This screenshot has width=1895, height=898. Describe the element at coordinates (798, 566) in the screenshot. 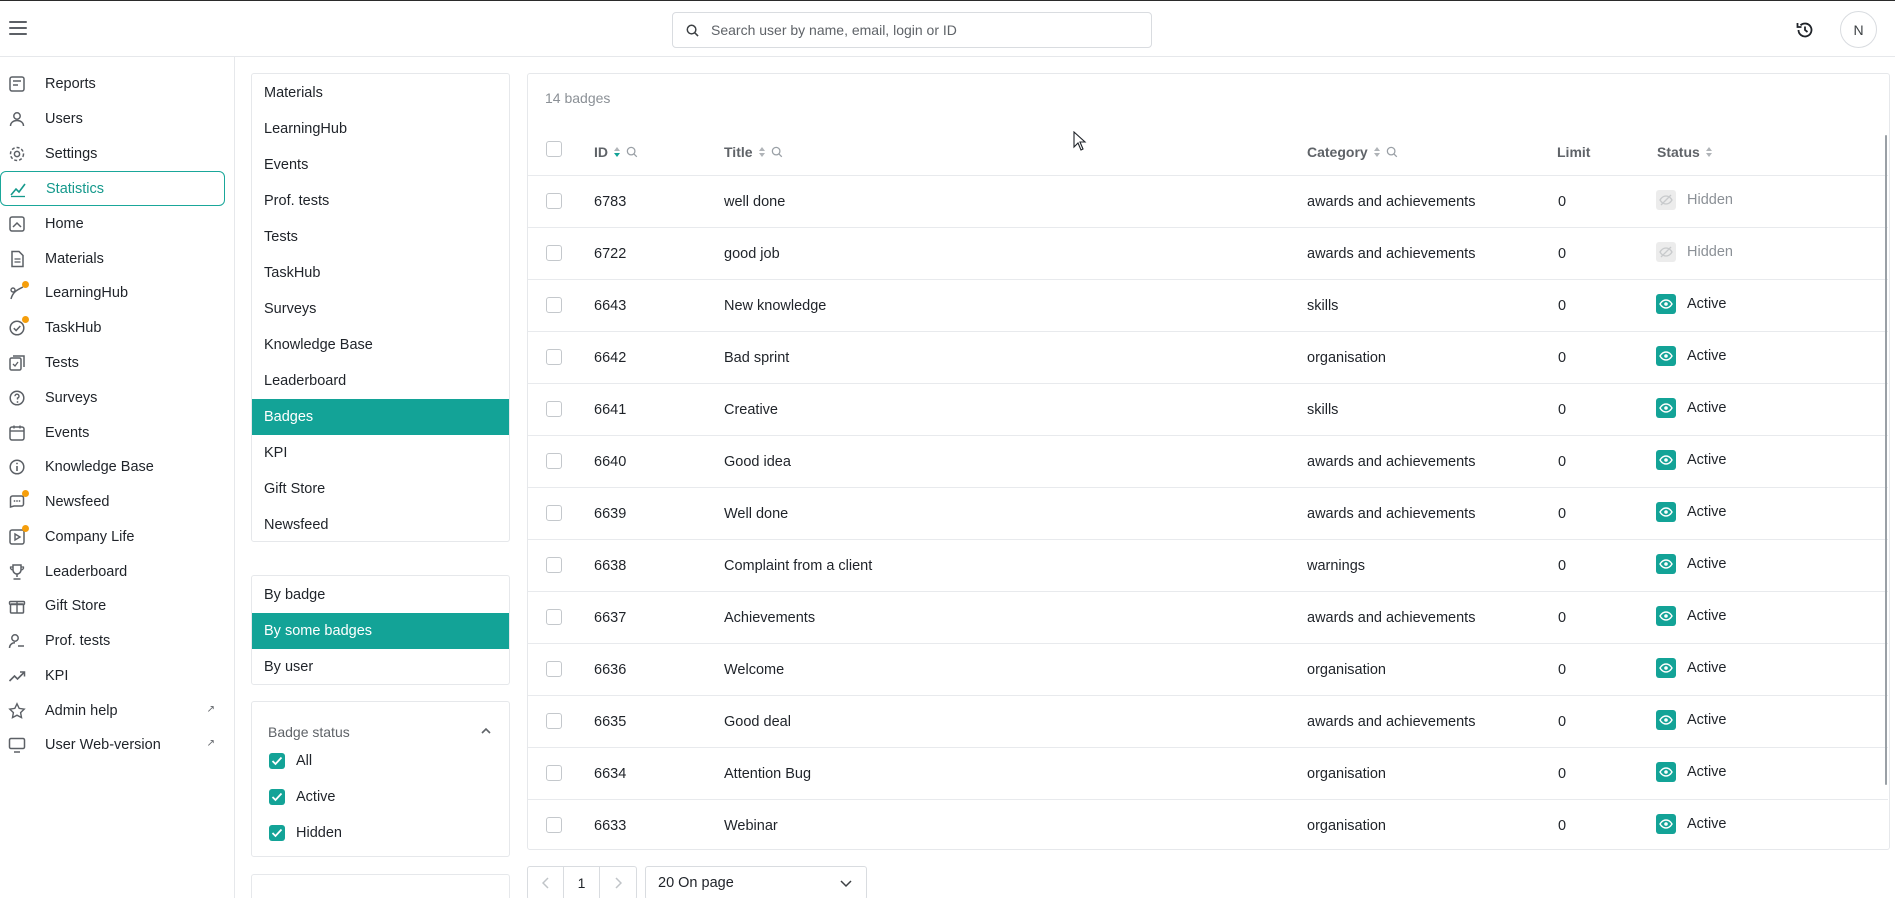

I see `badge-title: Complaint from a client` at that location.